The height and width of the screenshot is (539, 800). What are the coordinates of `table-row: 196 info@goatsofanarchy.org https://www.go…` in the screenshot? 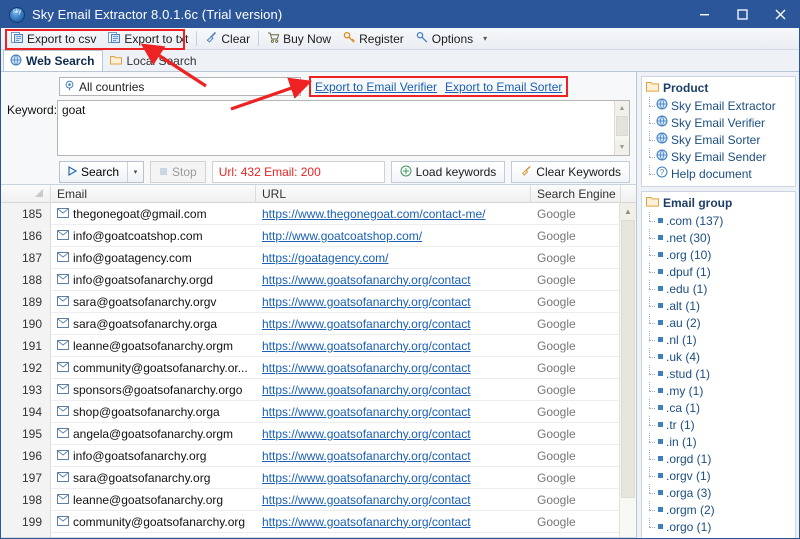 It's located at (318, 455).